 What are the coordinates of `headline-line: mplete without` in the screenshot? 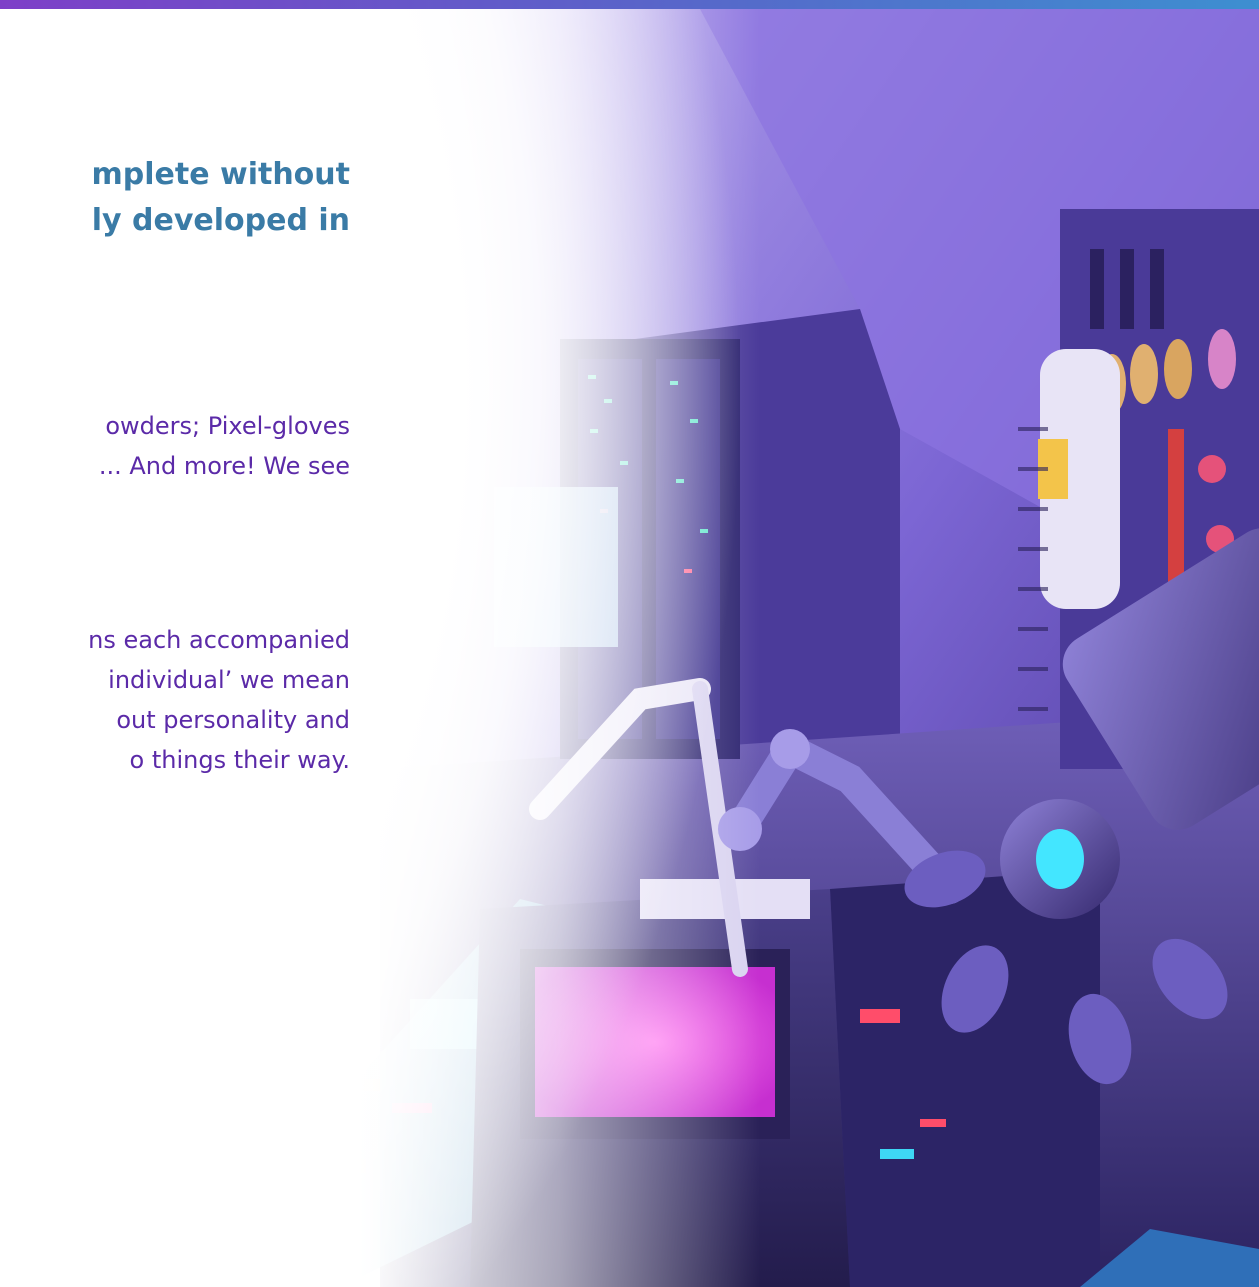 It's located at (220, 174).